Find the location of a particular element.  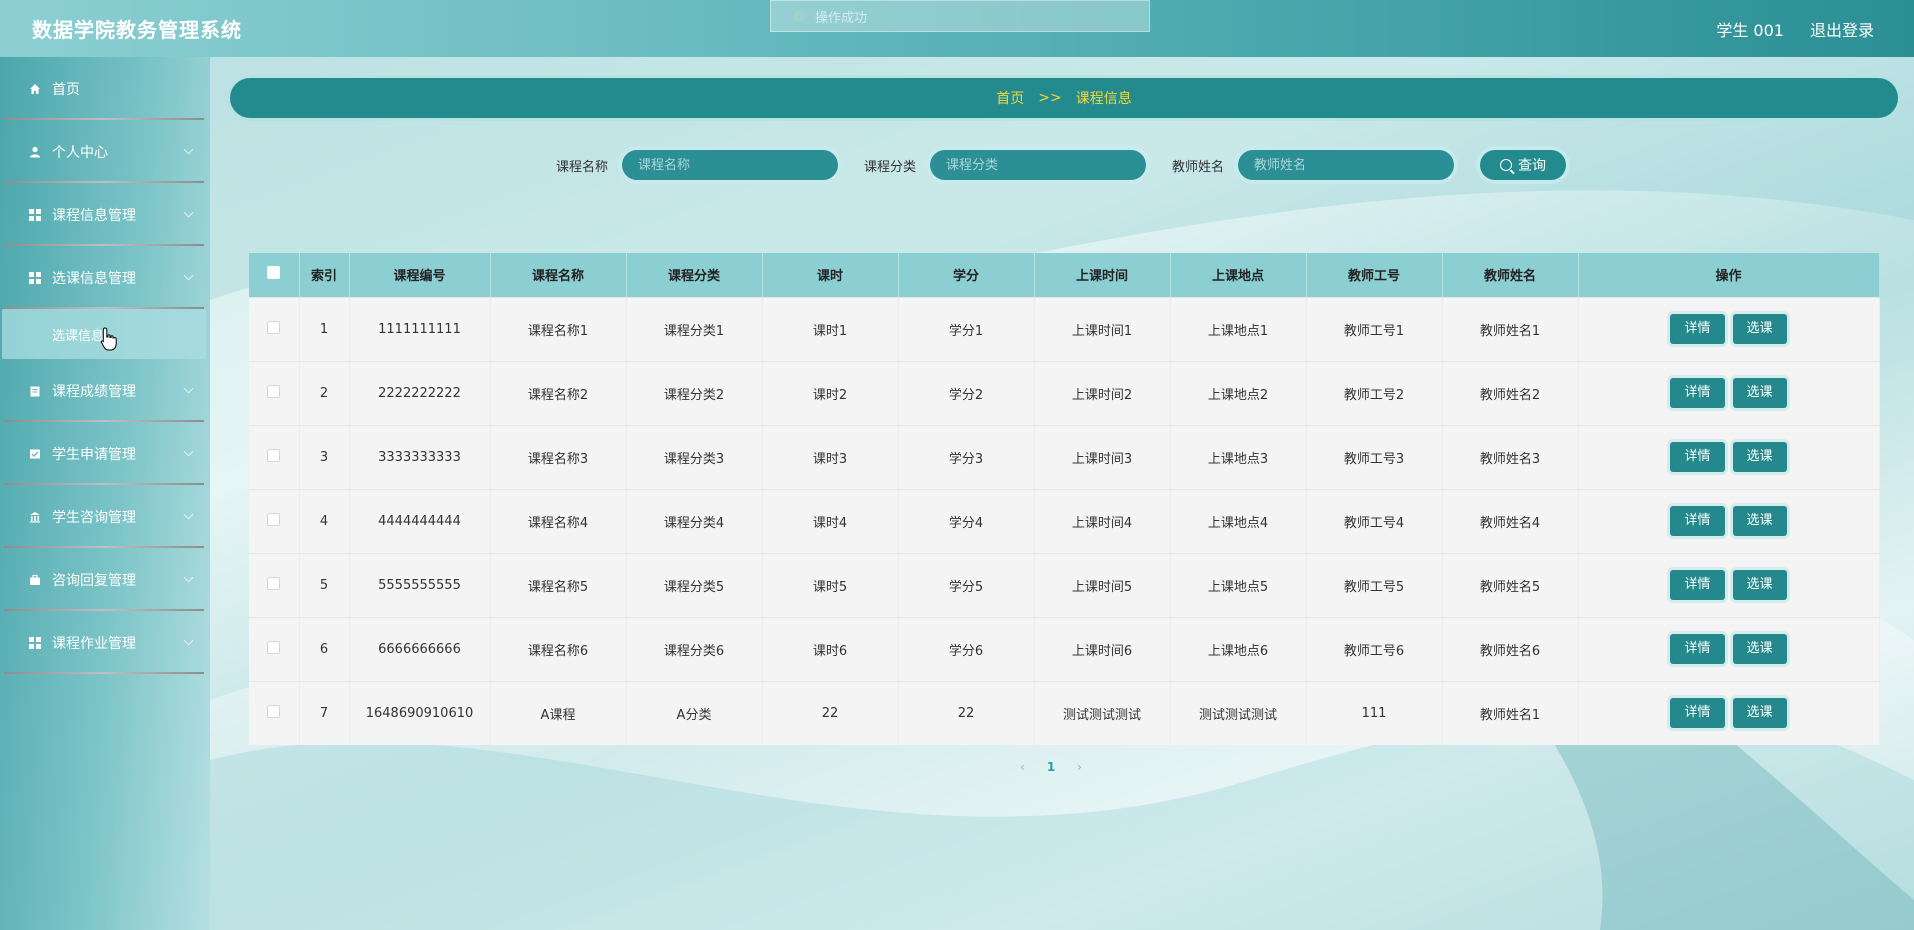

table-cell: 教师工号6 is located at coordinates (1374, 649).